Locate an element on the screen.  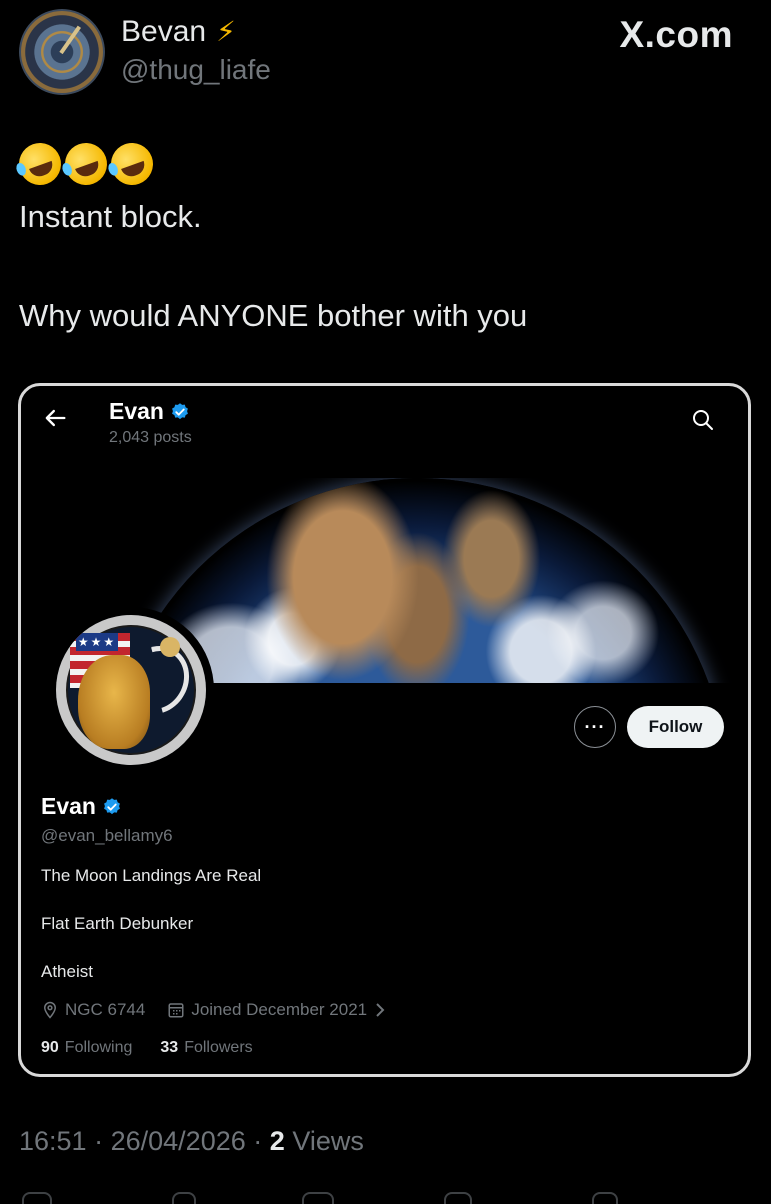
author-avatar is located at coordinates (62, 52).